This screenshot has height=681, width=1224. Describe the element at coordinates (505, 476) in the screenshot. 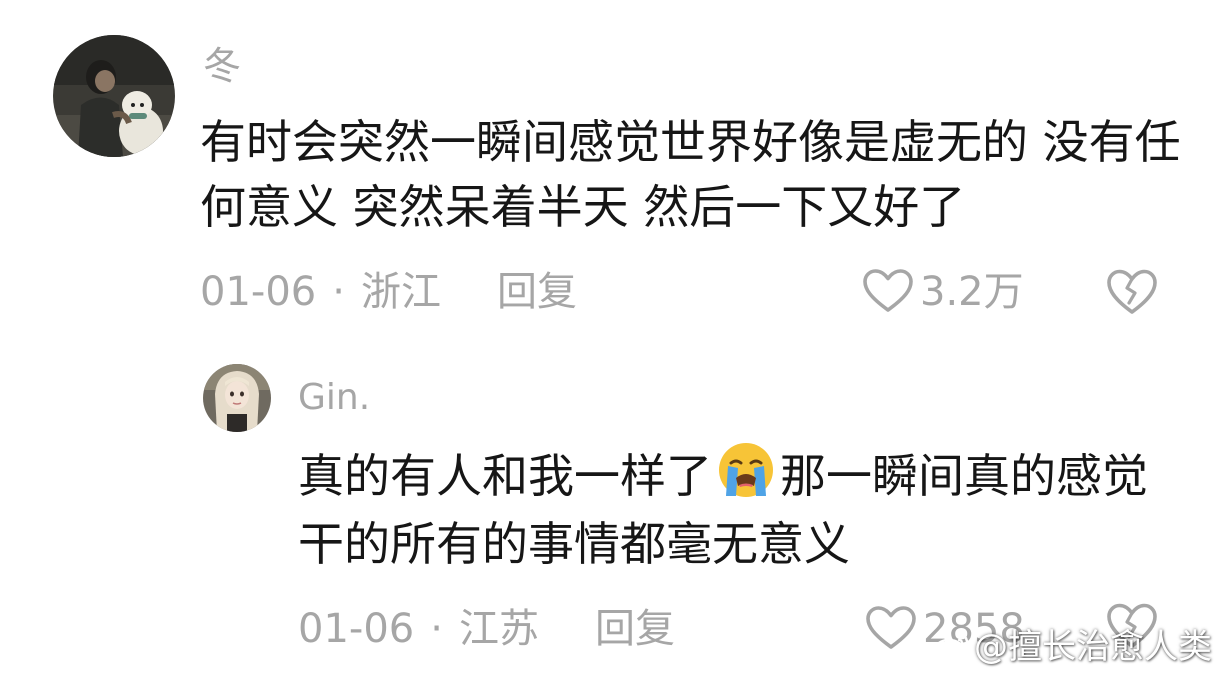

I see `comment-text-part: 真的有人和我一样了` at that location.